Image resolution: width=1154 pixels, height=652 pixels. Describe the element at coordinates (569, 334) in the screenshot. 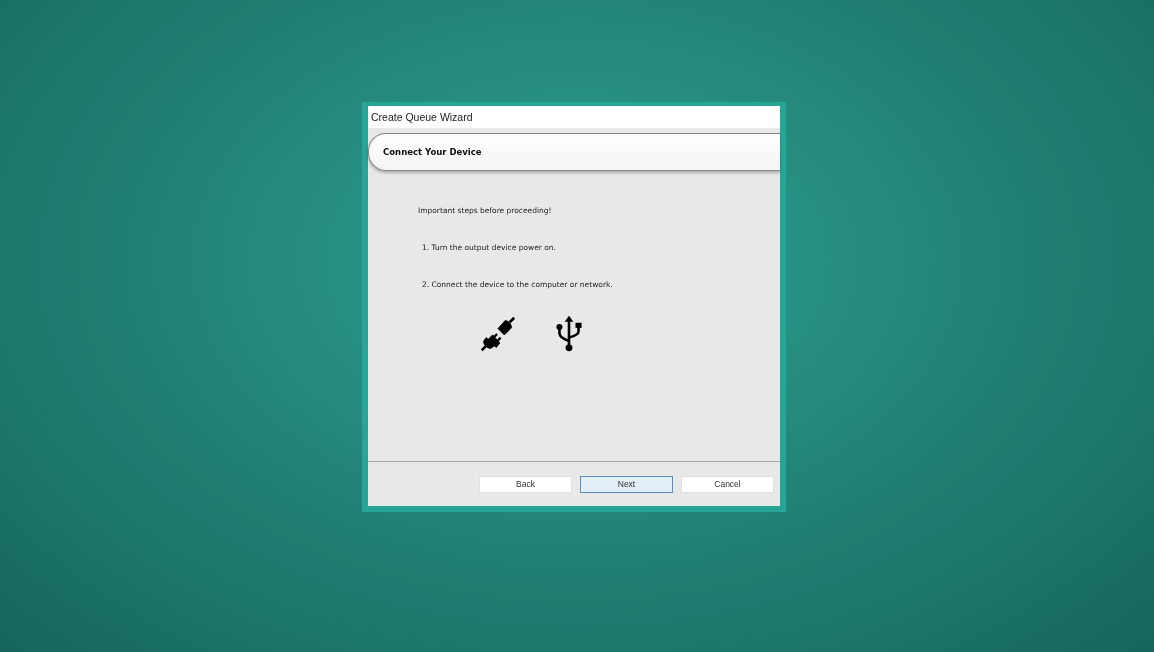

I see `usb-icon` at that location.